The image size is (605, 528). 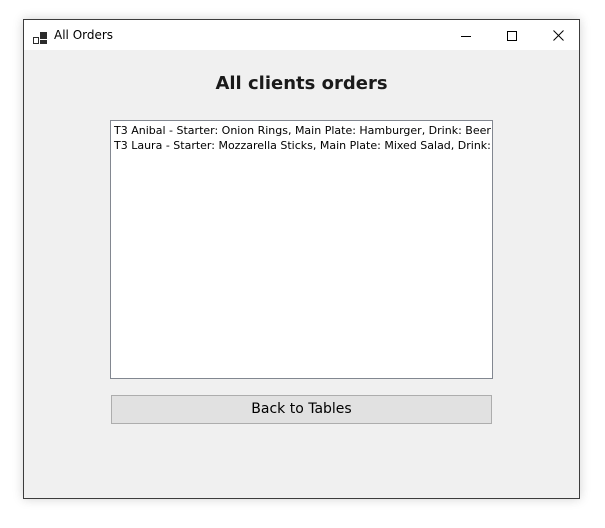 I want to click on maximize-button, so click(x=512, y=35).